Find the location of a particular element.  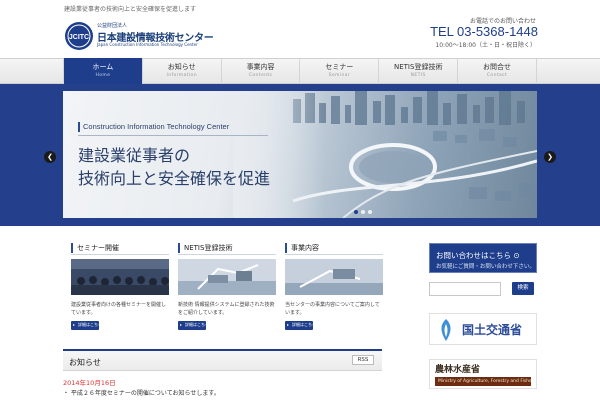

nav-item-information: お知らせ Information is located at coordinates (182, 71).